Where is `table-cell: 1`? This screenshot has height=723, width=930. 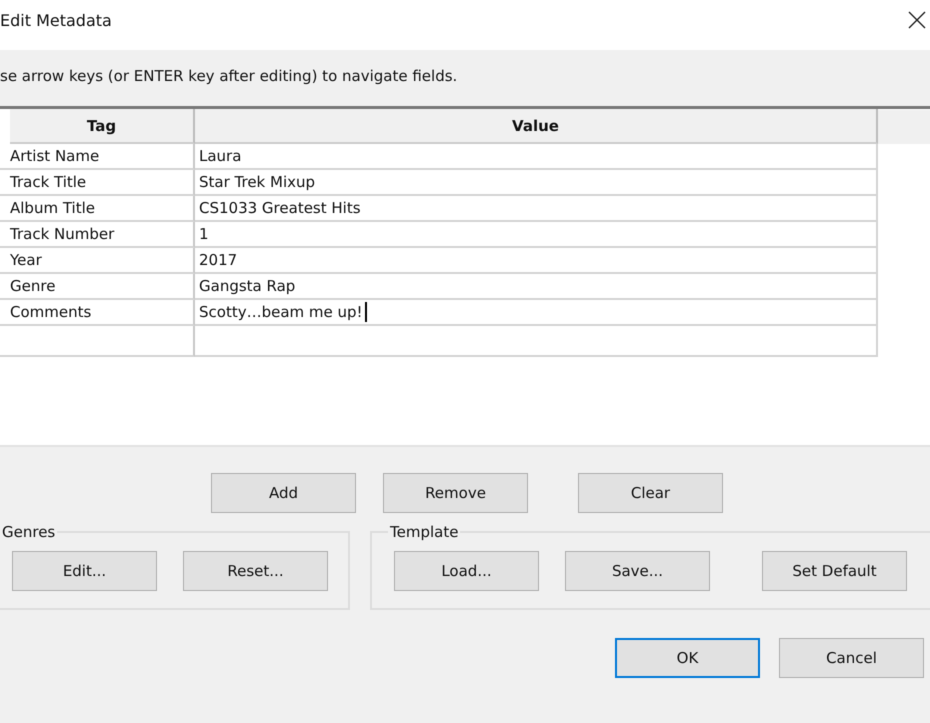 table-cell: 1 is located at coordinates (536, 235).